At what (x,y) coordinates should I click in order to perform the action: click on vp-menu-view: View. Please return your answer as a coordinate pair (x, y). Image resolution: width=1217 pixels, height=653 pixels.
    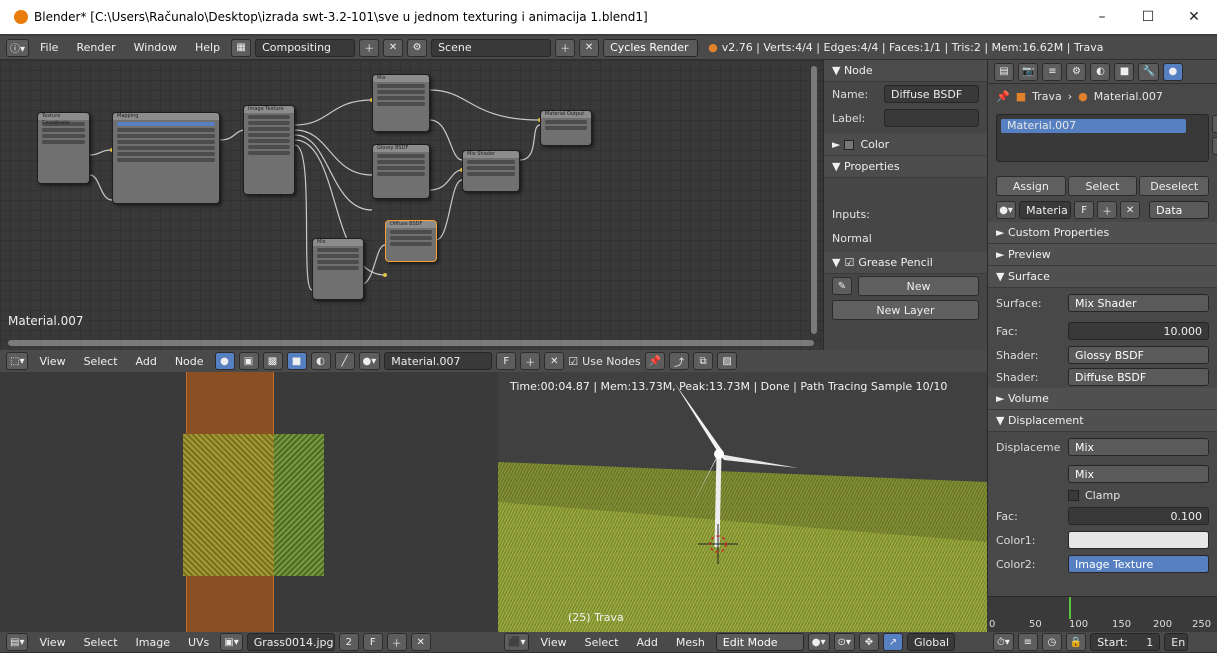
    Looking at the image, I should click on (553, 642).